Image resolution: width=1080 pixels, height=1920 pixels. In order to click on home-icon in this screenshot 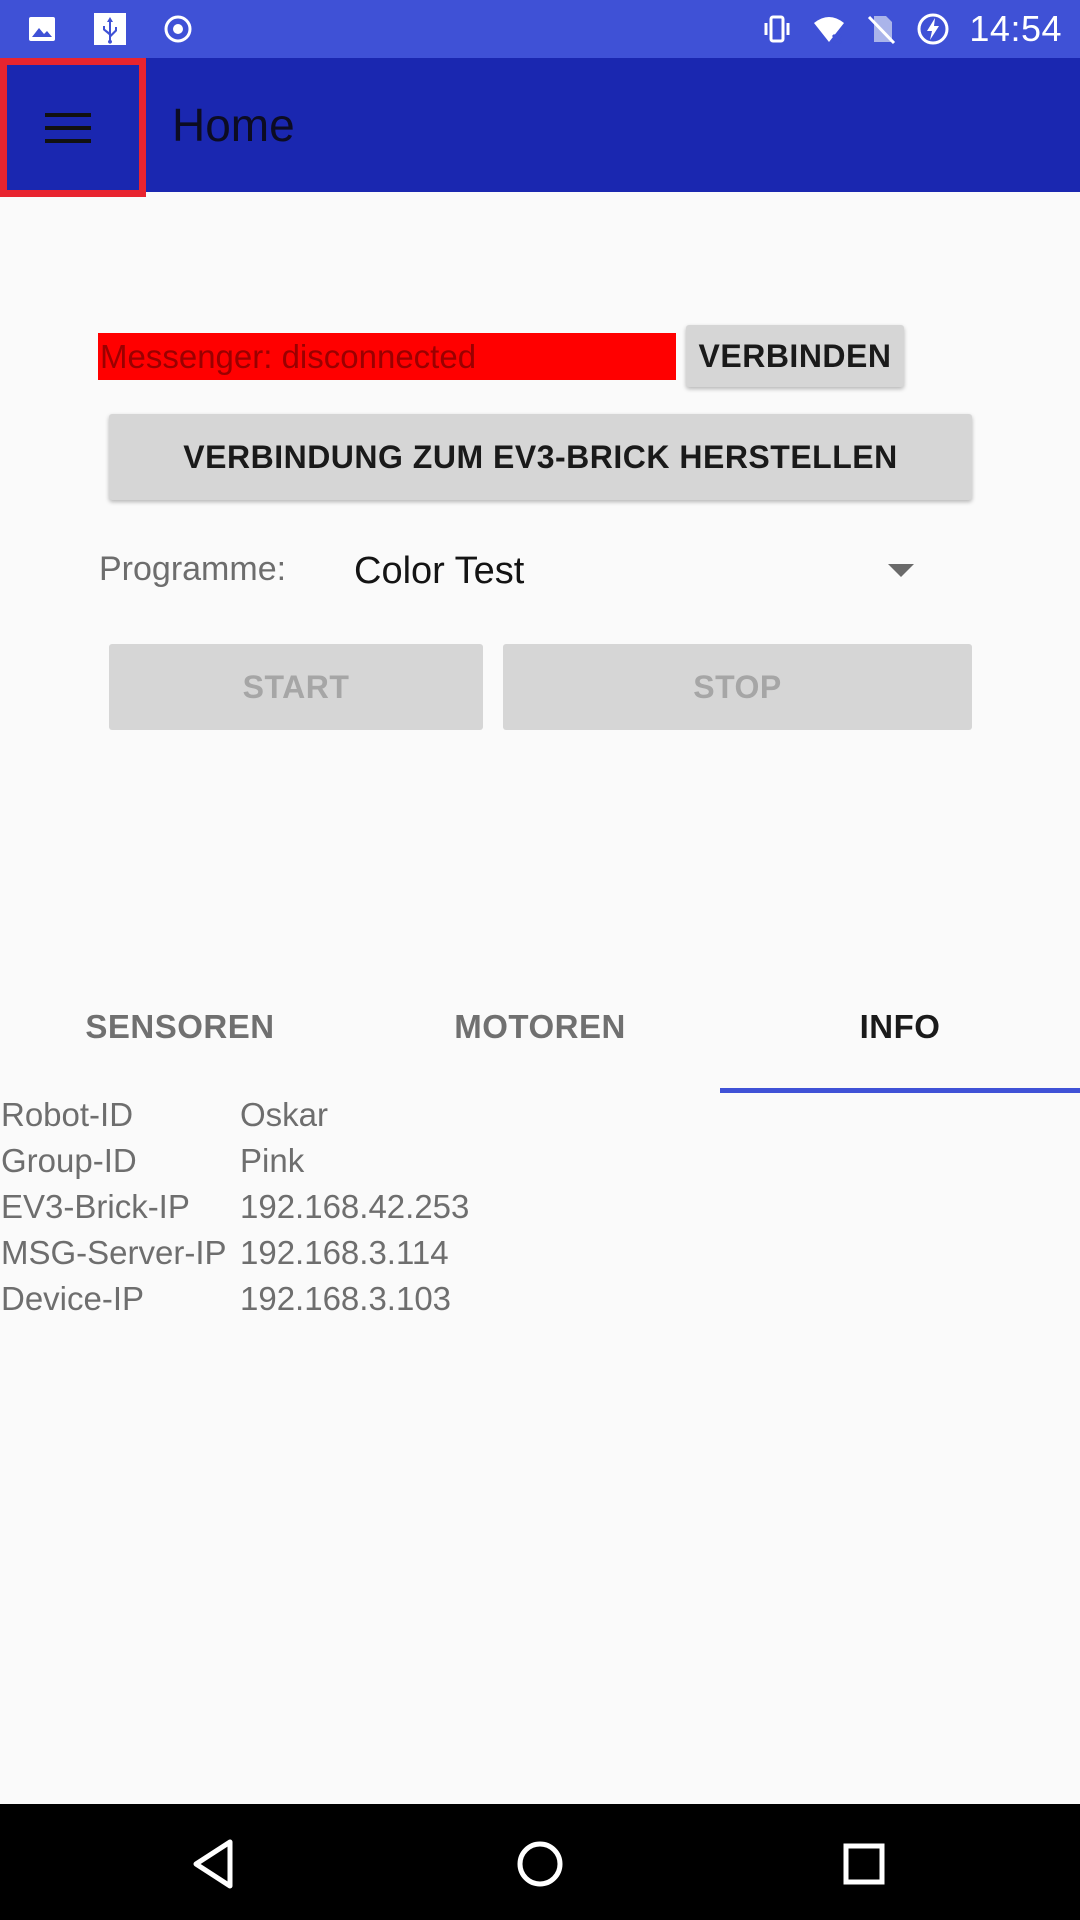, I will do `click(540, 1864)`.